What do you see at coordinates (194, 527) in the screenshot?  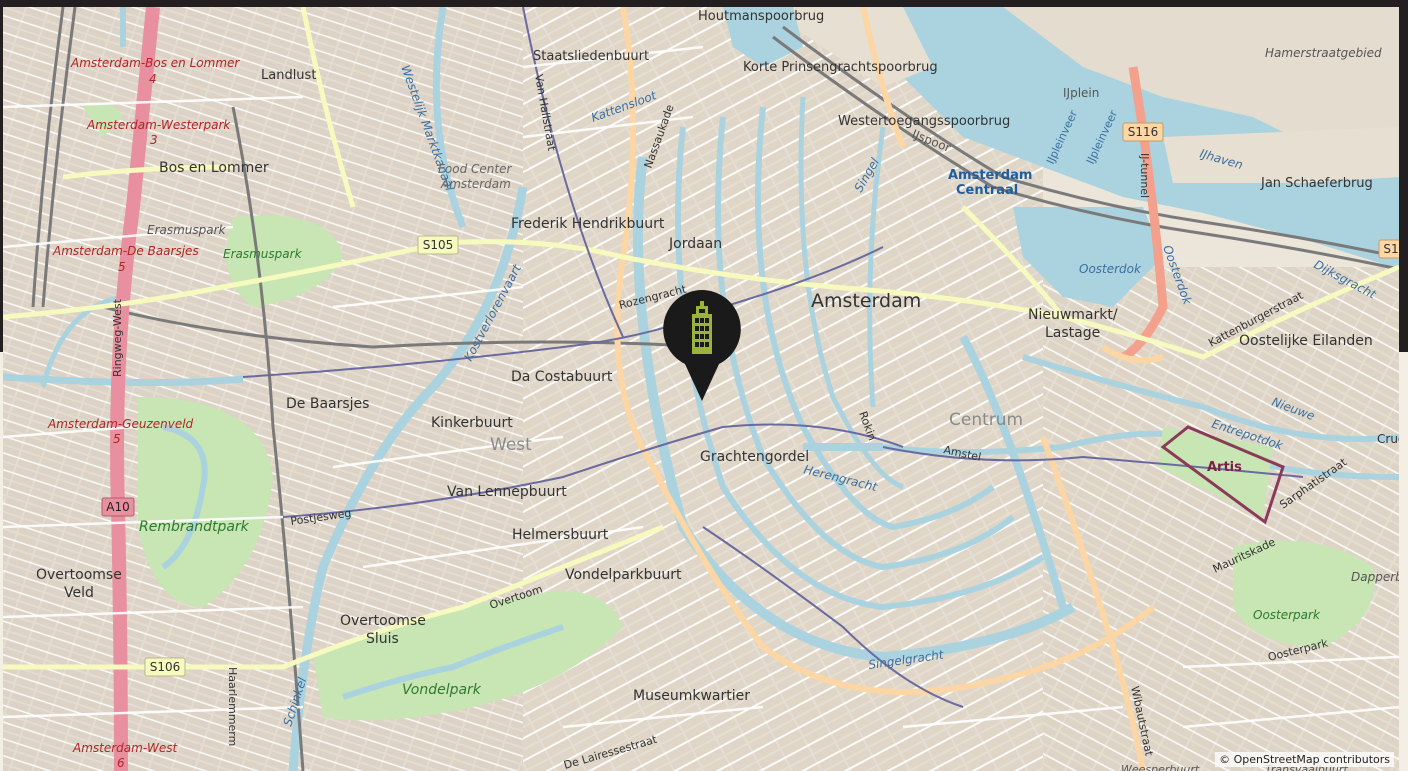 I see `label-rembrandtpark: Rembrandtpark` at bounding box center [194, 527].